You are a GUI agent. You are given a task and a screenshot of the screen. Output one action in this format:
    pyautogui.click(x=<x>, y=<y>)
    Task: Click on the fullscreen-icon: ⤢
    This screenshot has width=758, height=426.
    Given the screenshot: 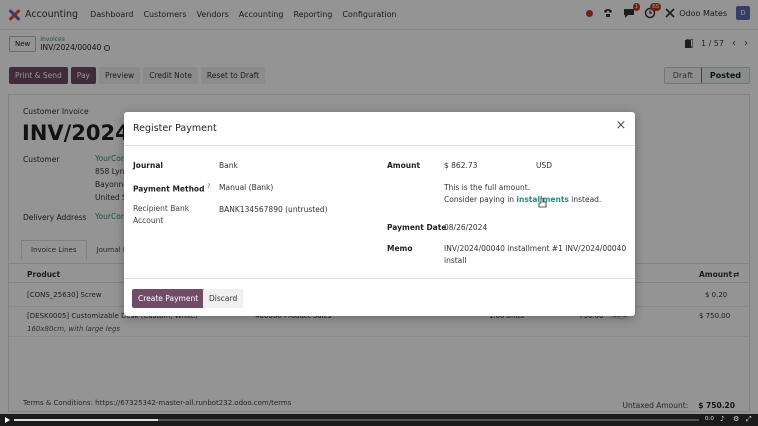 What is the action you would take?
    pyautogui.click(x=749, y=419)
    